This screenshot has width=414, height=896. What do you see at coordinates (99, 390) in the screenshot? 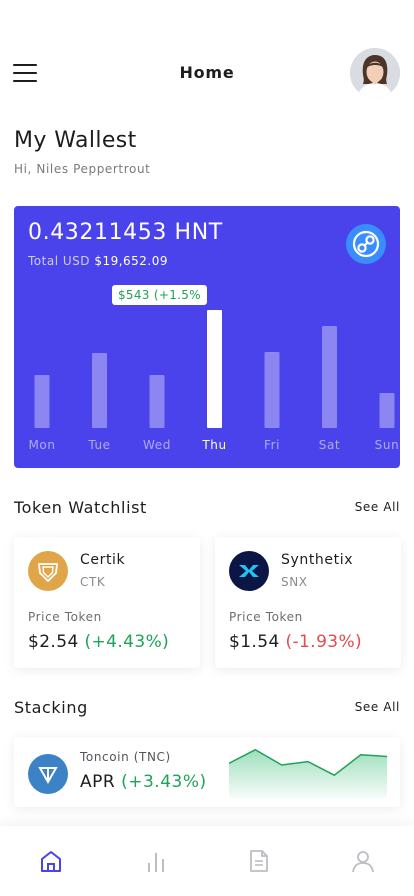
I see `bar-tue` at bounding box center [99, 390].